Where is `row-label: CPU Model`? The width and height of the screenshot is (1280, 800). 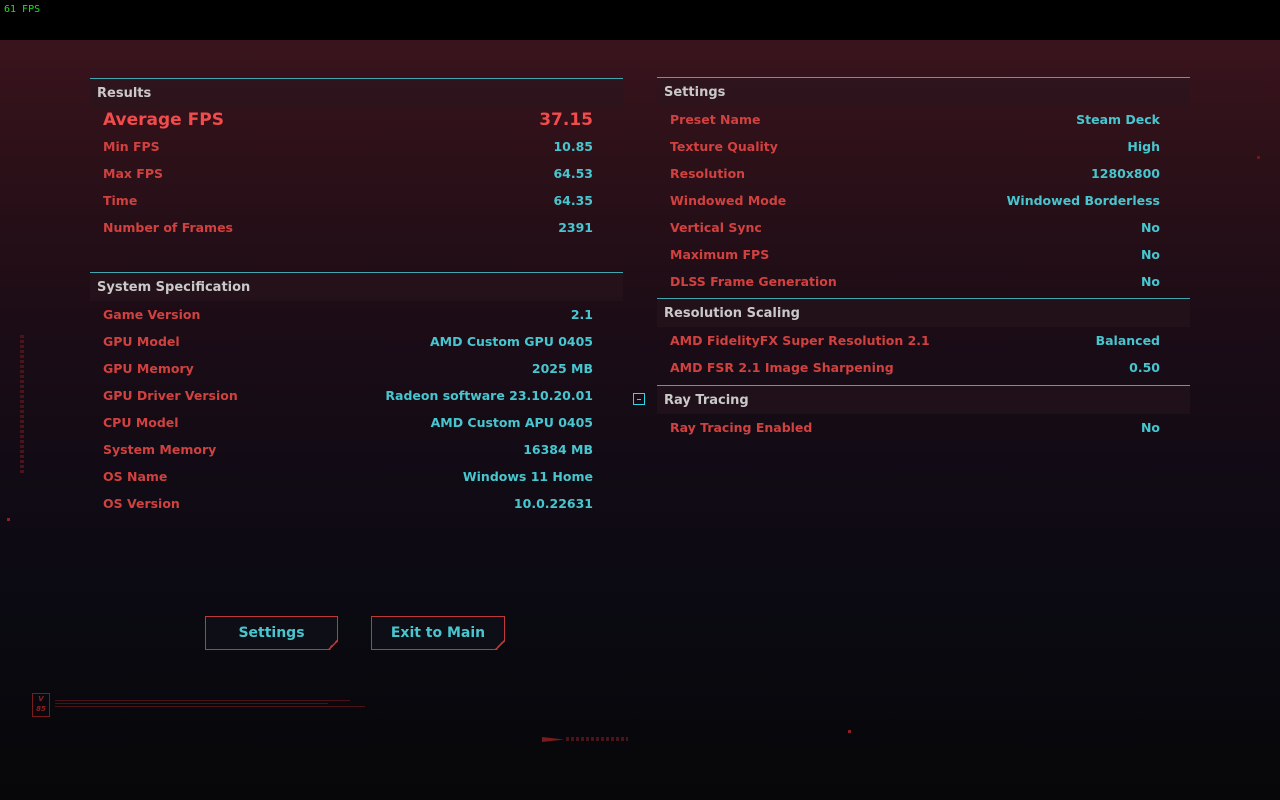
row-label: CPU Model is located at coordinates (141, 422).